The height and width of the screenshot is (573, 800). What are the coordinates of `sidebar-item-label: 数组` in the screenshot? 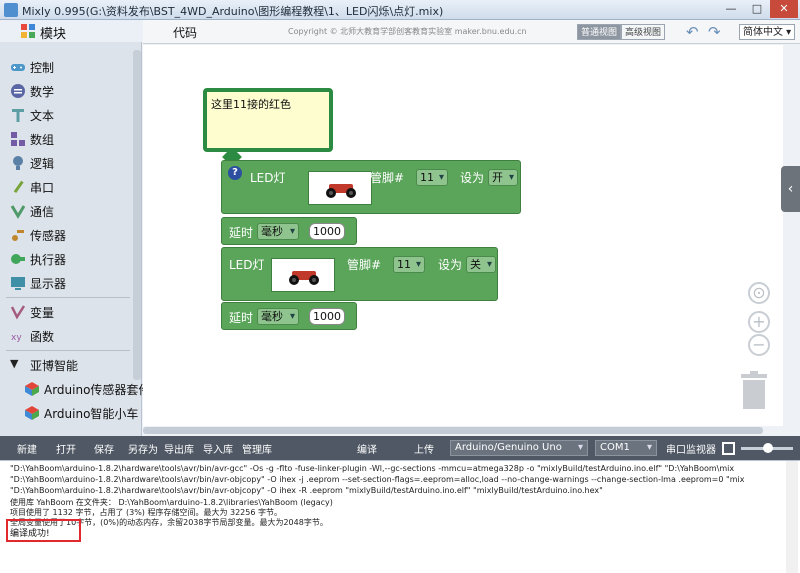 It's located at (42, 140).